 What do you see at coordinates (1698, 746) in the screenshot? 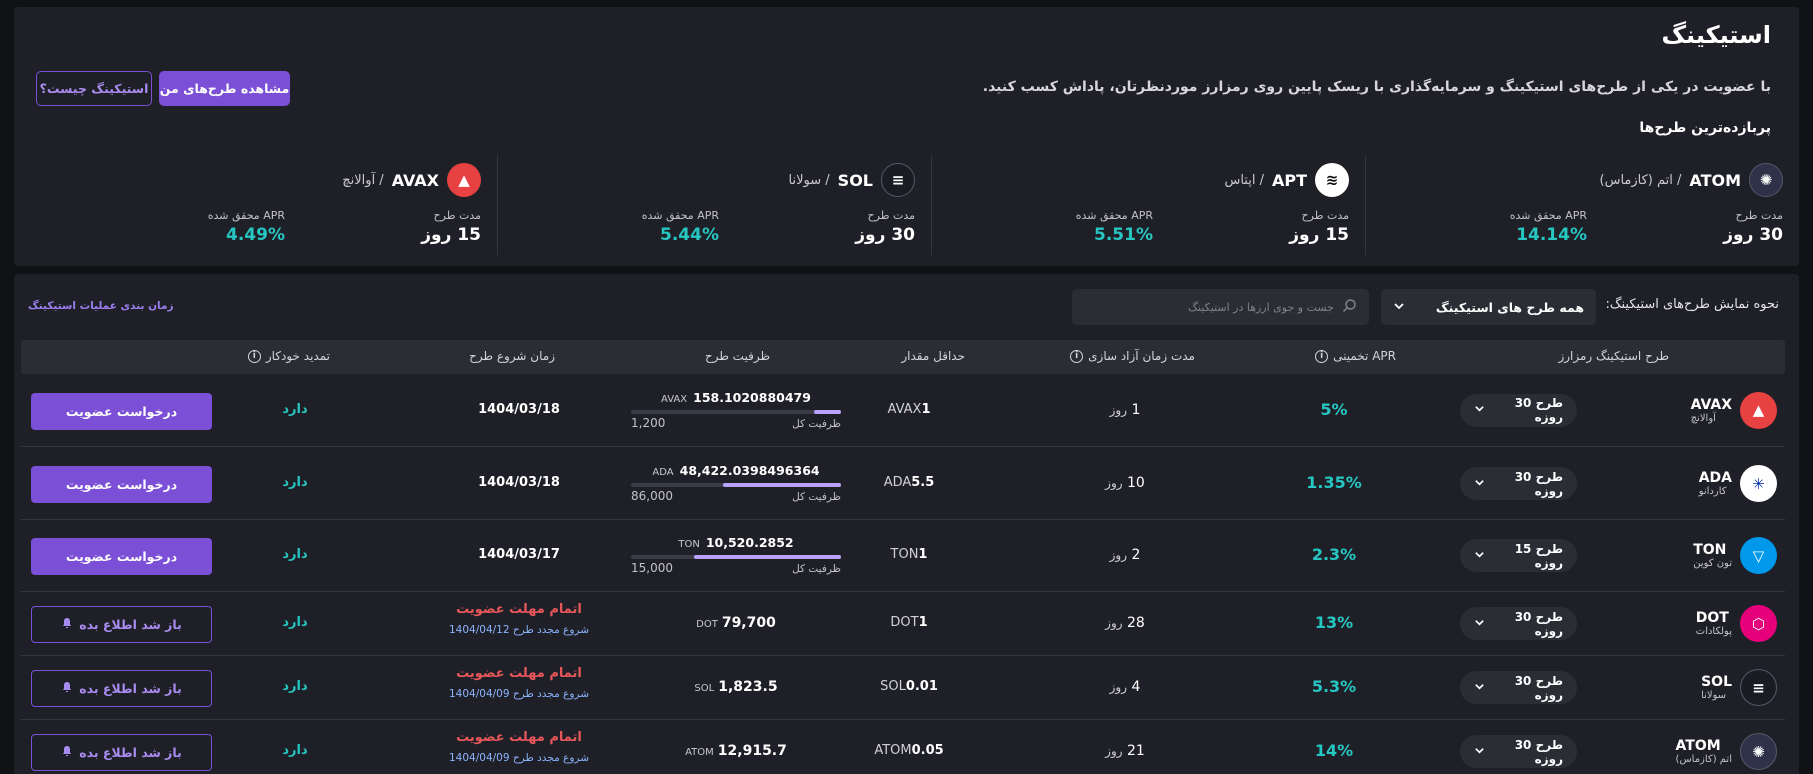
I see `coin-symbol: ATOM` at bounding box center [1698, 746].